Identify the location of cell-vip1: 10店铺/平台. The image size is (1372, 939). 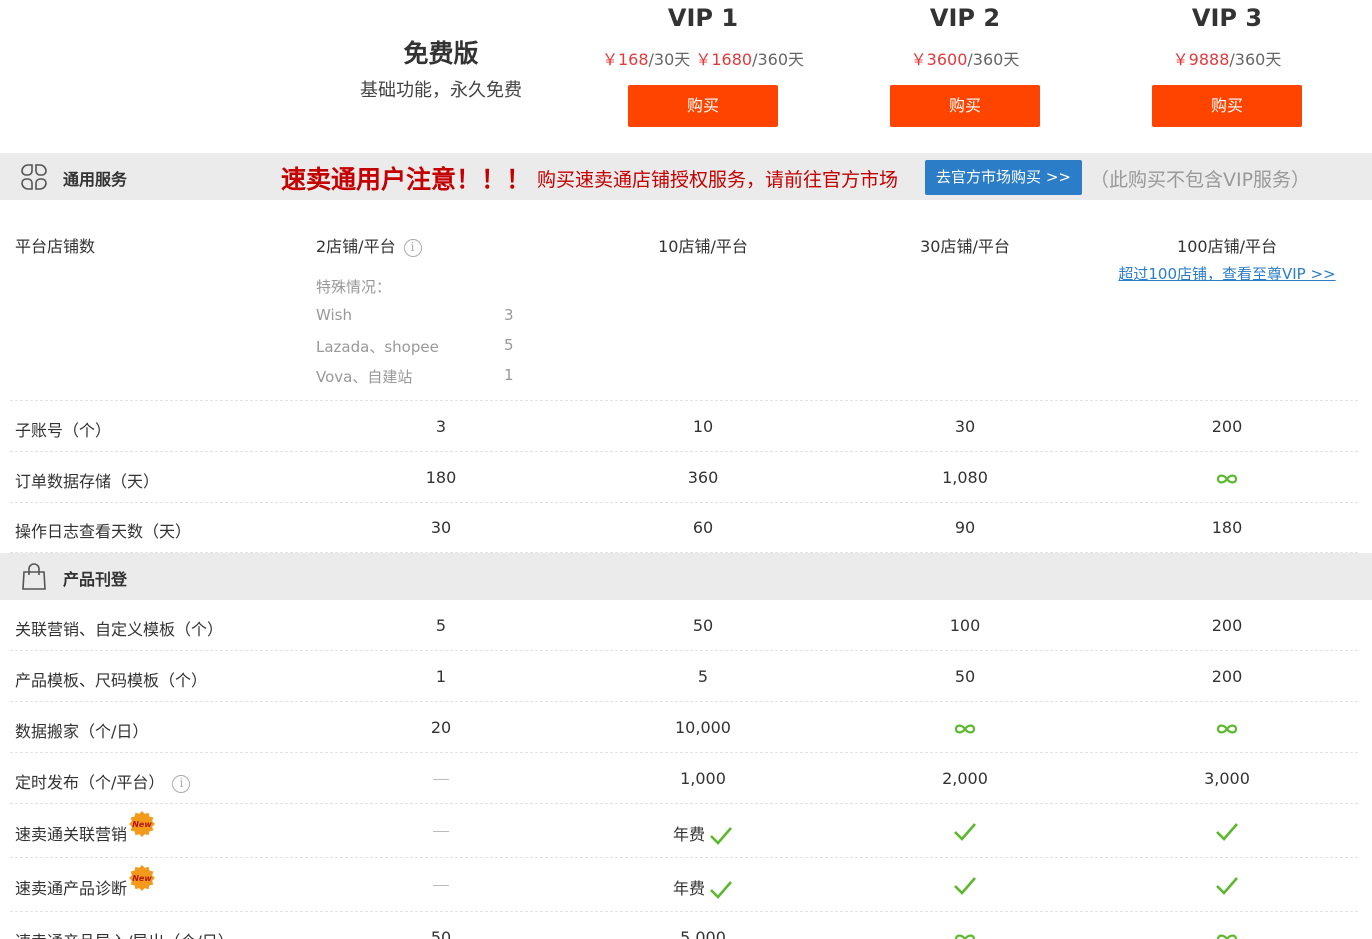
(703, 246).